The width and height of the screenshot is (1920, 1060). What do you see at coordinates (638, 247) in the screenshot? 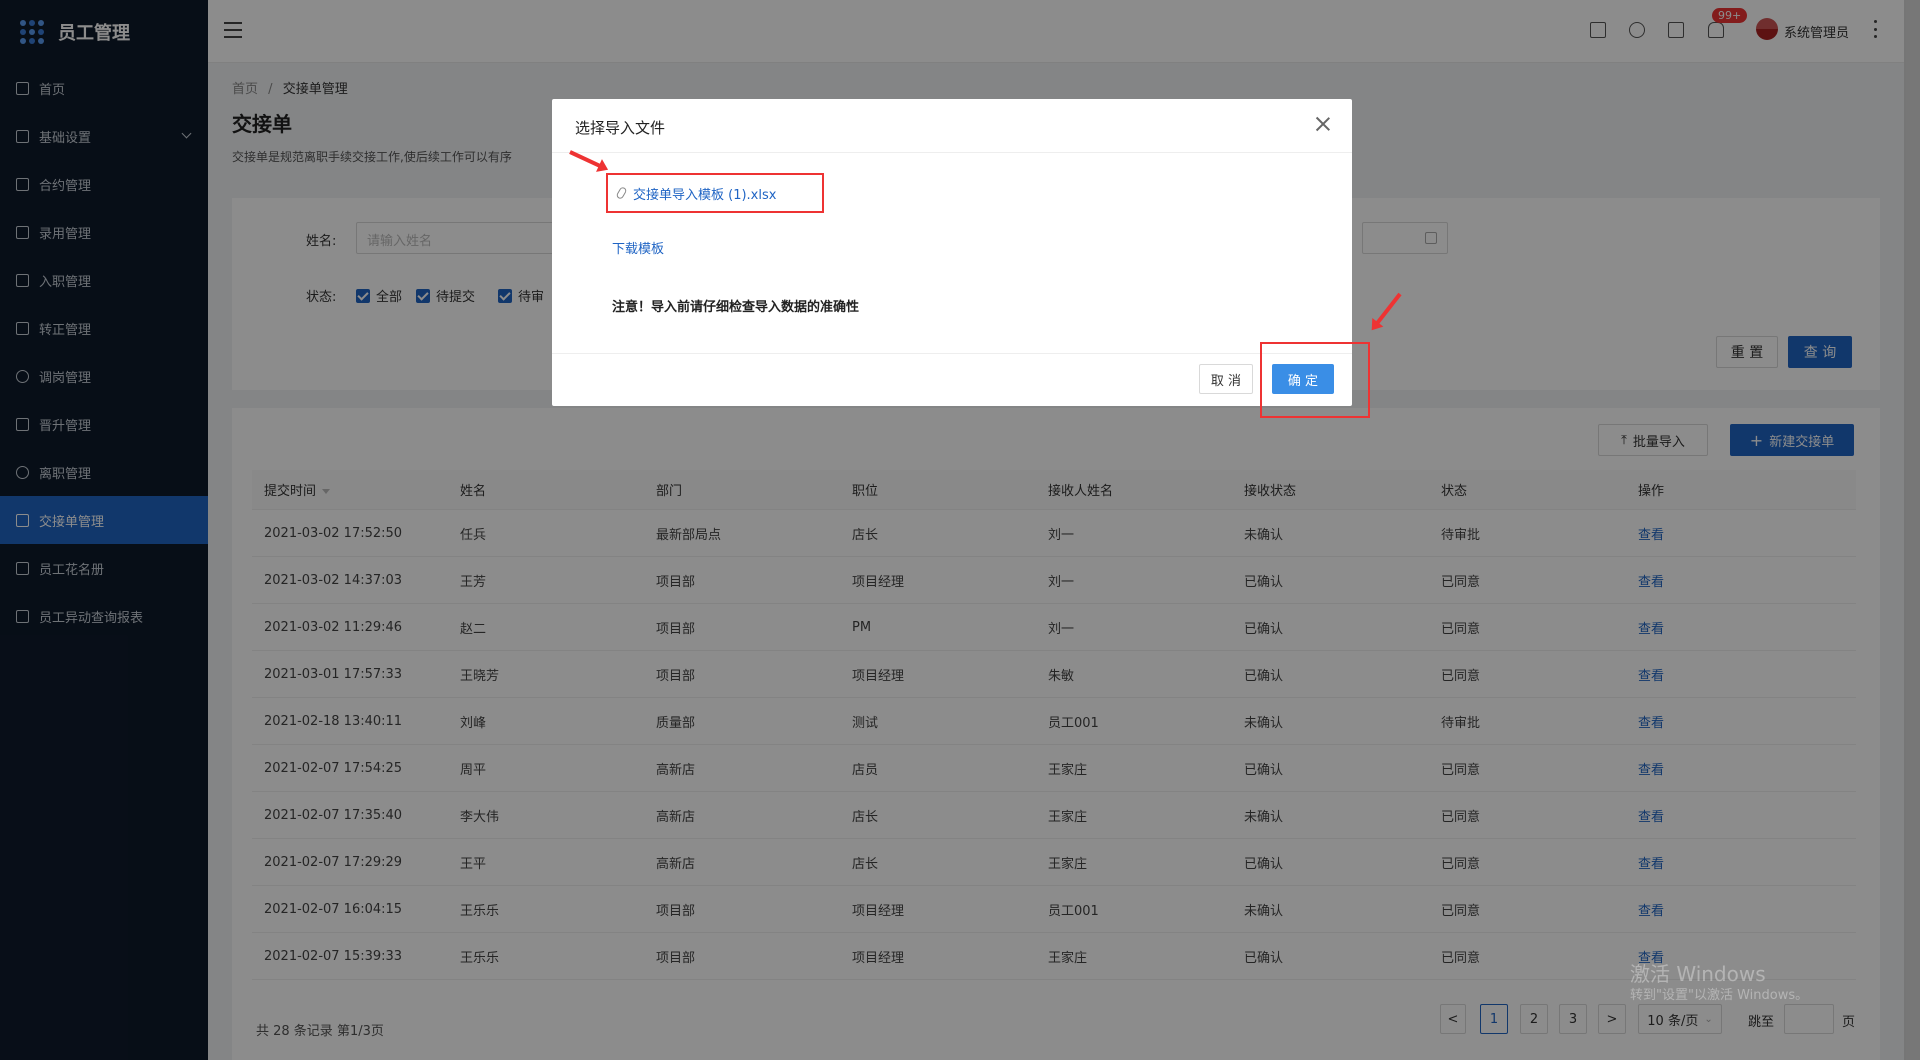
I see `download-template-link: 下载模板` at bounding box center [638, 247].